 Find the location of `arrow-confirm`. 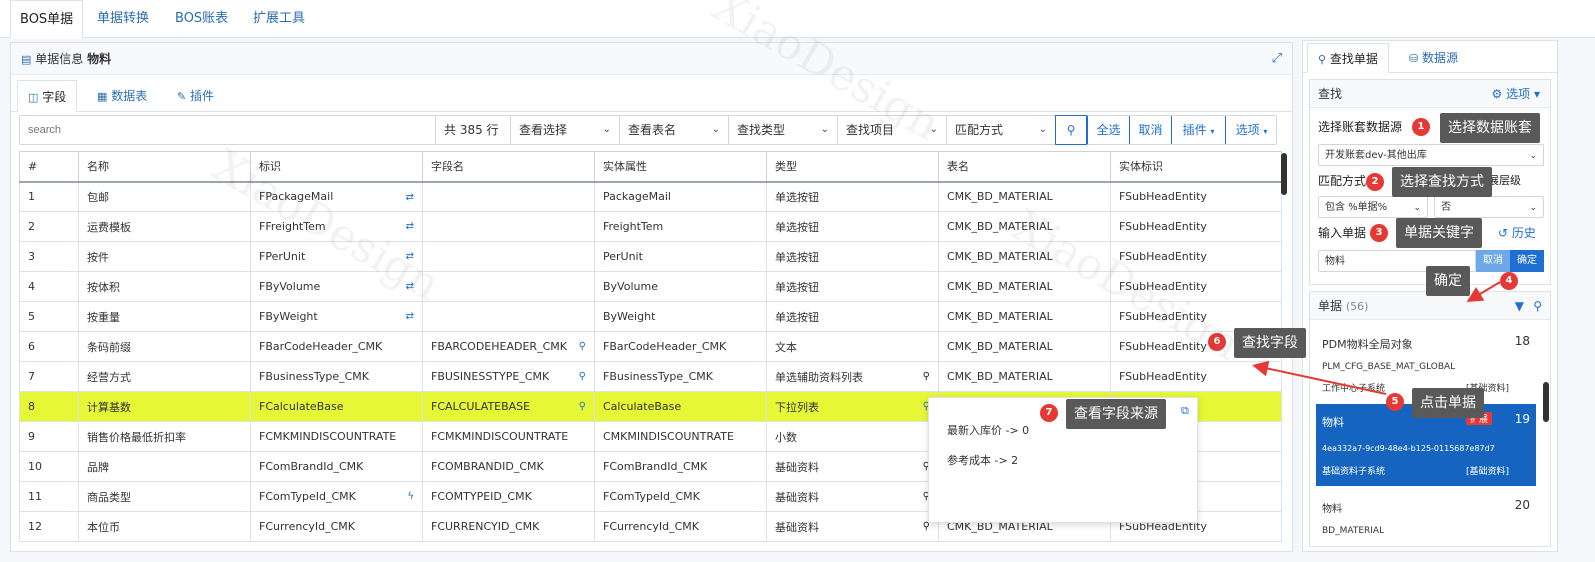

arrow-confirm is located at coordinates (1483, 292).